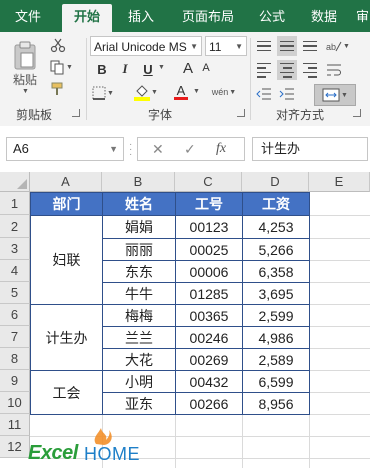 The width and height of the screenshot is (370, 468). Describe the element at coordinates (15, 293) in the screenshot. I see `row-header-5: 5` at that location.